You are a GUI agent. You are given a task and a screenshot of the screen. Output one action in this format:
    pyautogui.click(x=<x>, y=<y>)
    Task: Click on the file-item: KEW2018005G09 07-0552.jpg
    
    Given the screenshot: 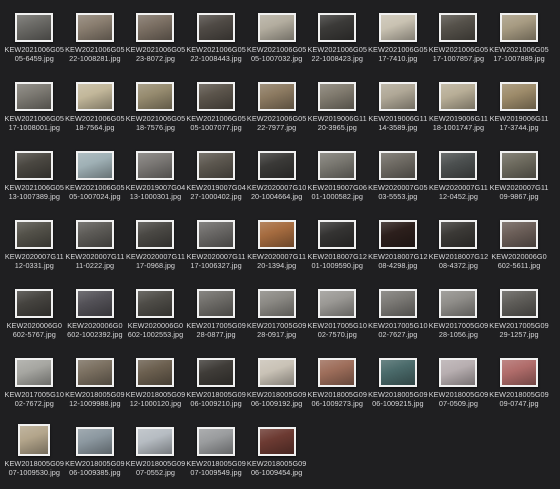 What is the action you would take?
    pyautogui.click(x=155, y=454)
    